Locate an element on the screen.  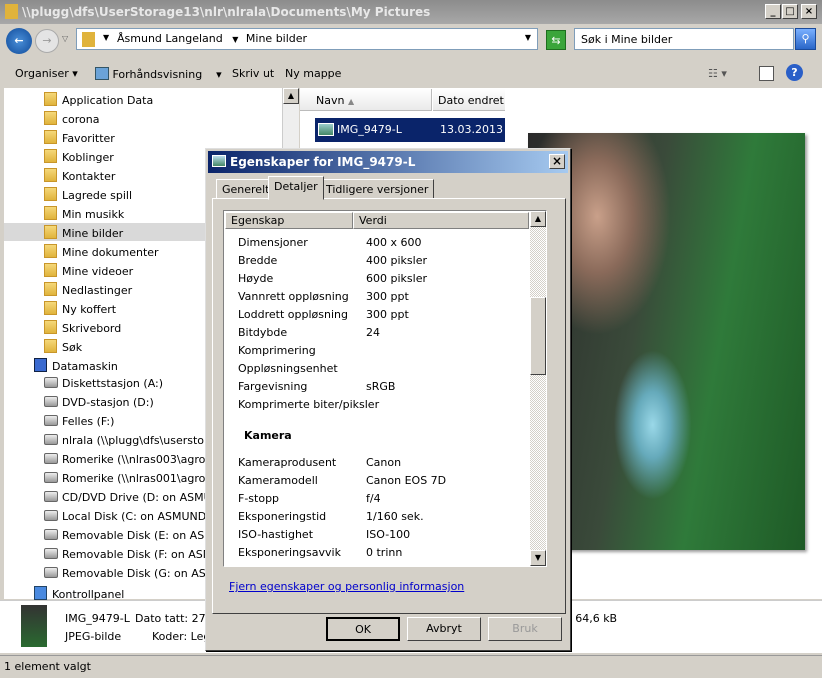
property-row: Komprimerte biter/piksler is located at coordinates (308, 407).